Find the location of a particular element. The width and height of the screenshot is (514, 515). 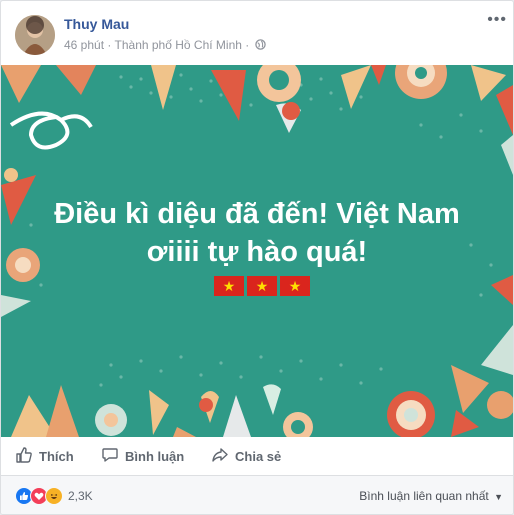

post-time: 46 phút is located at coordinates (84, 45).